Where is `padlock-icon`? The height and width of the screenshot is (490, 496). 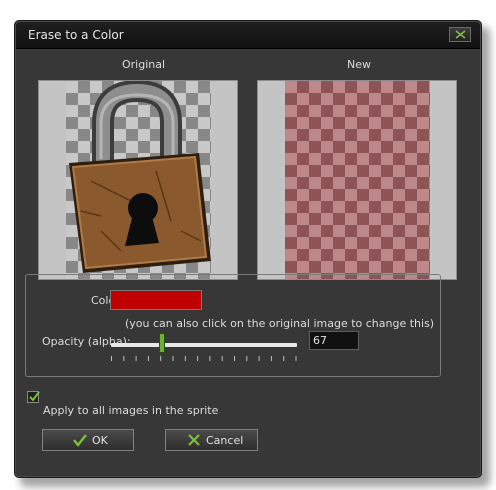
padlock-icon is located at coordinates (140, 177).